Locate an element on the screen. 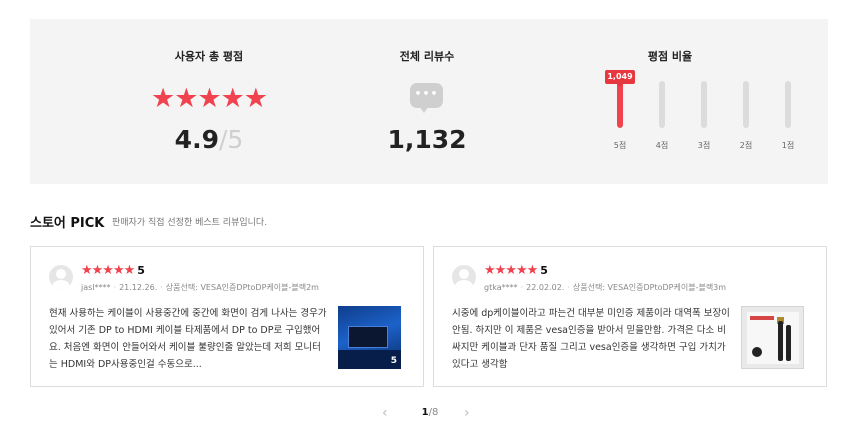  rating-bar: 3점 is located at coordinates (704, 126).